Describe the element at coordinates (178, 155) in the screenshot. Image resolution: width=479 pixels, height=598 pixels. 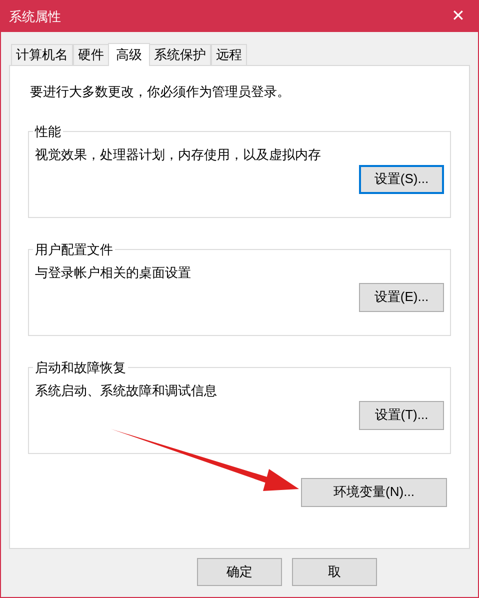
I see `group-description: 视觉效果，处理器计划，内存使用，以及虚拟内存` at that location.